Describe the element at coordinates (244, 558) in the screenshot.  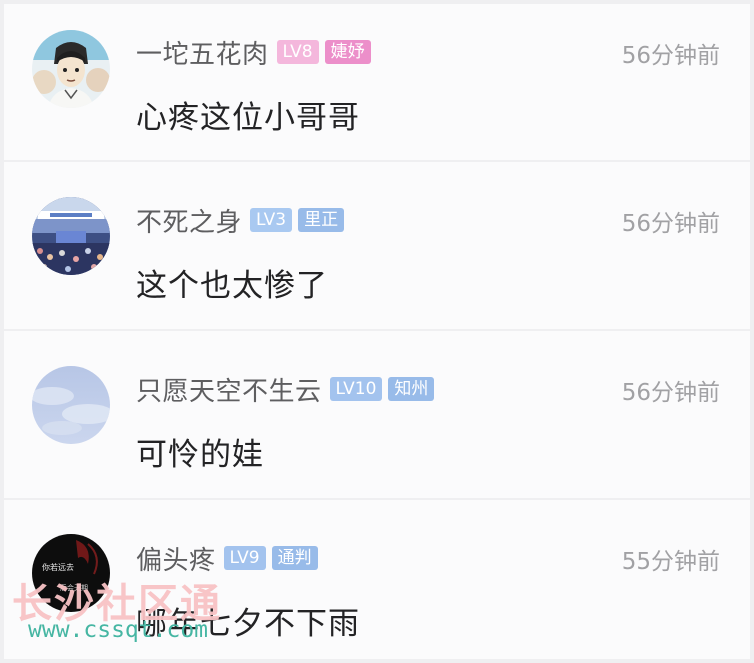
I see `level-badge: LV9` at that location.